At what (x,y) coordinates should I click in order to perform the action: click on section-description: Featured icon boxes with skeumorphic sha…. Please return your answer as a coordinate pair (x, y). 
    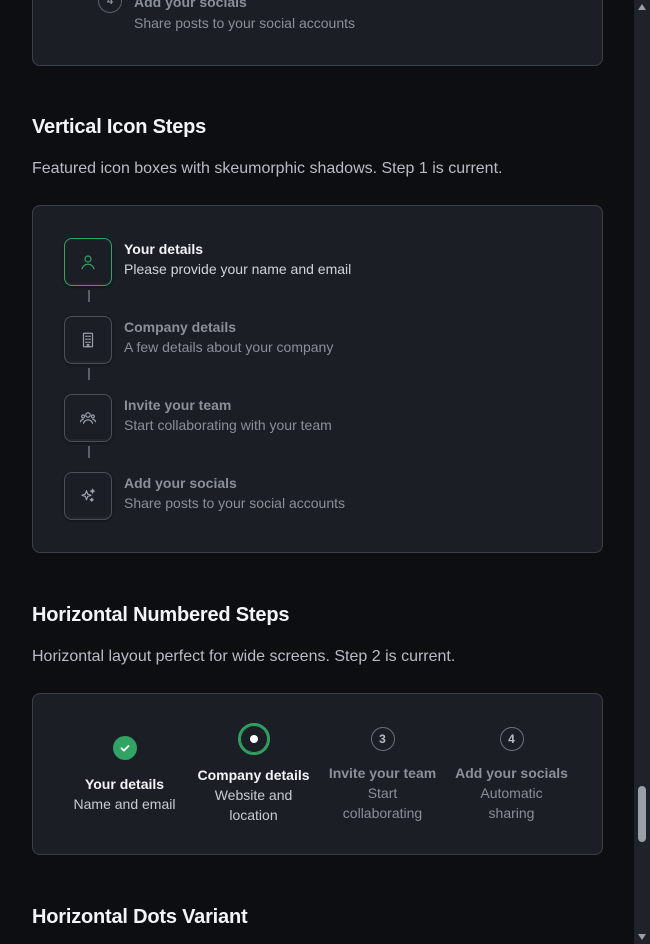
    Looking at the image, I should click on (267, 168).